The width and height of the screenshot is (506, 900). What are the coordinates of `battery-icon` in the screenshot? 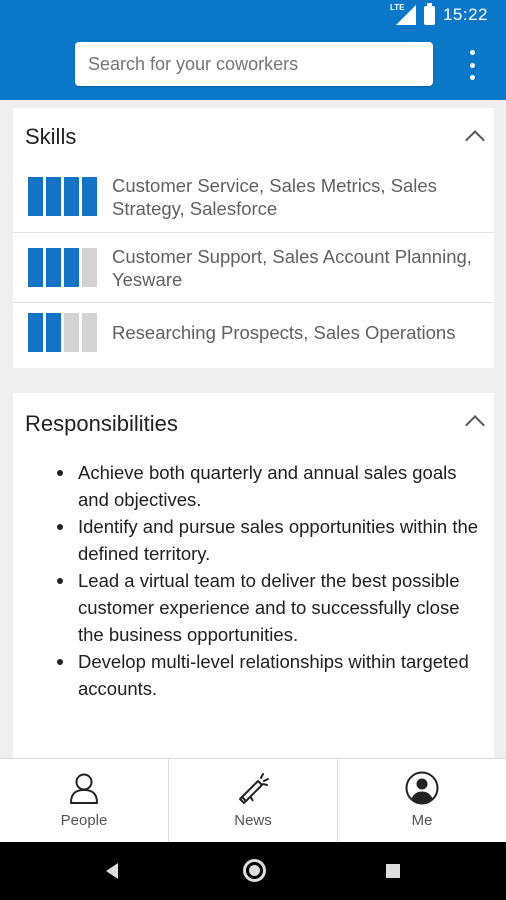 It's located at (429, 13).